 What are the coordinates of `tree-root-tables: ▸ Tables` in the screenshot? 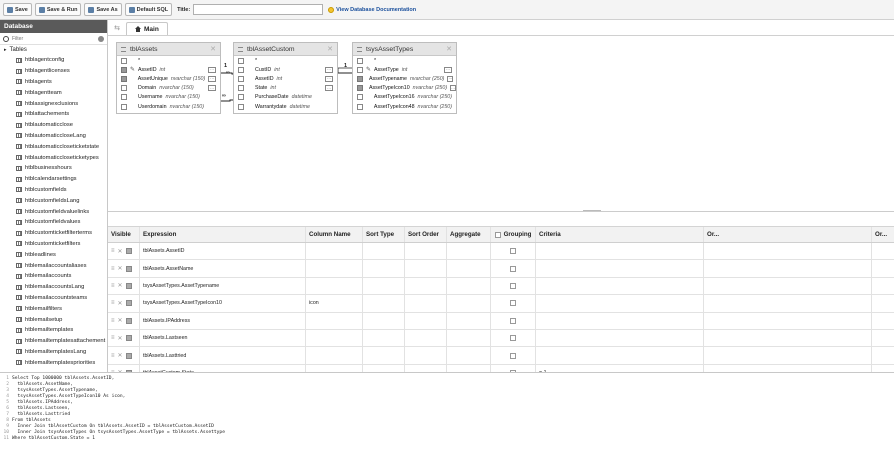 It's located at (53, 50).